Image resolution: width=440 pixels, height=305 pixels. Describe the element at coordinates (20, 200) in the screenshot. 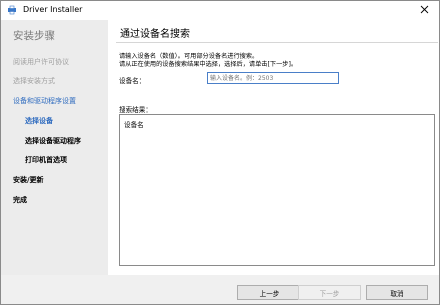

I see `step-finish: 完成` at that location.